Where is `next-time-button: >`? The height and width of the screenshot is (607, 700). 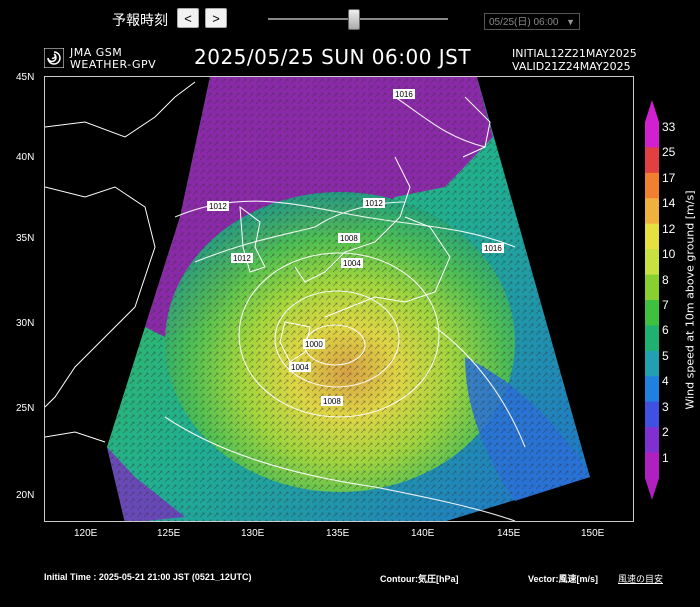
next-time-button: > is located at coordinates (216, 18).